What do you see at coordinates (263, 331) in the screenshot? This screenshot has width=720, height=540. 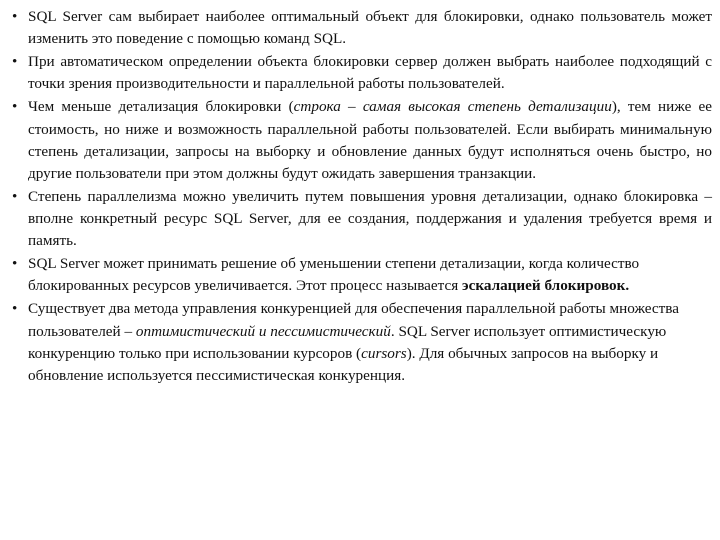 I see `emphasis-italic: оптимистический и пессимистический` at bounding box center [263, 331].